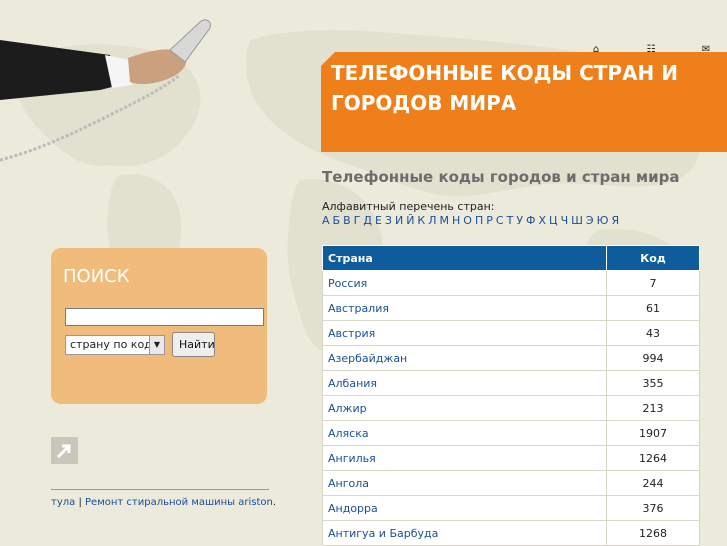  I want to click on code-cell: 61, so click(653, 308).